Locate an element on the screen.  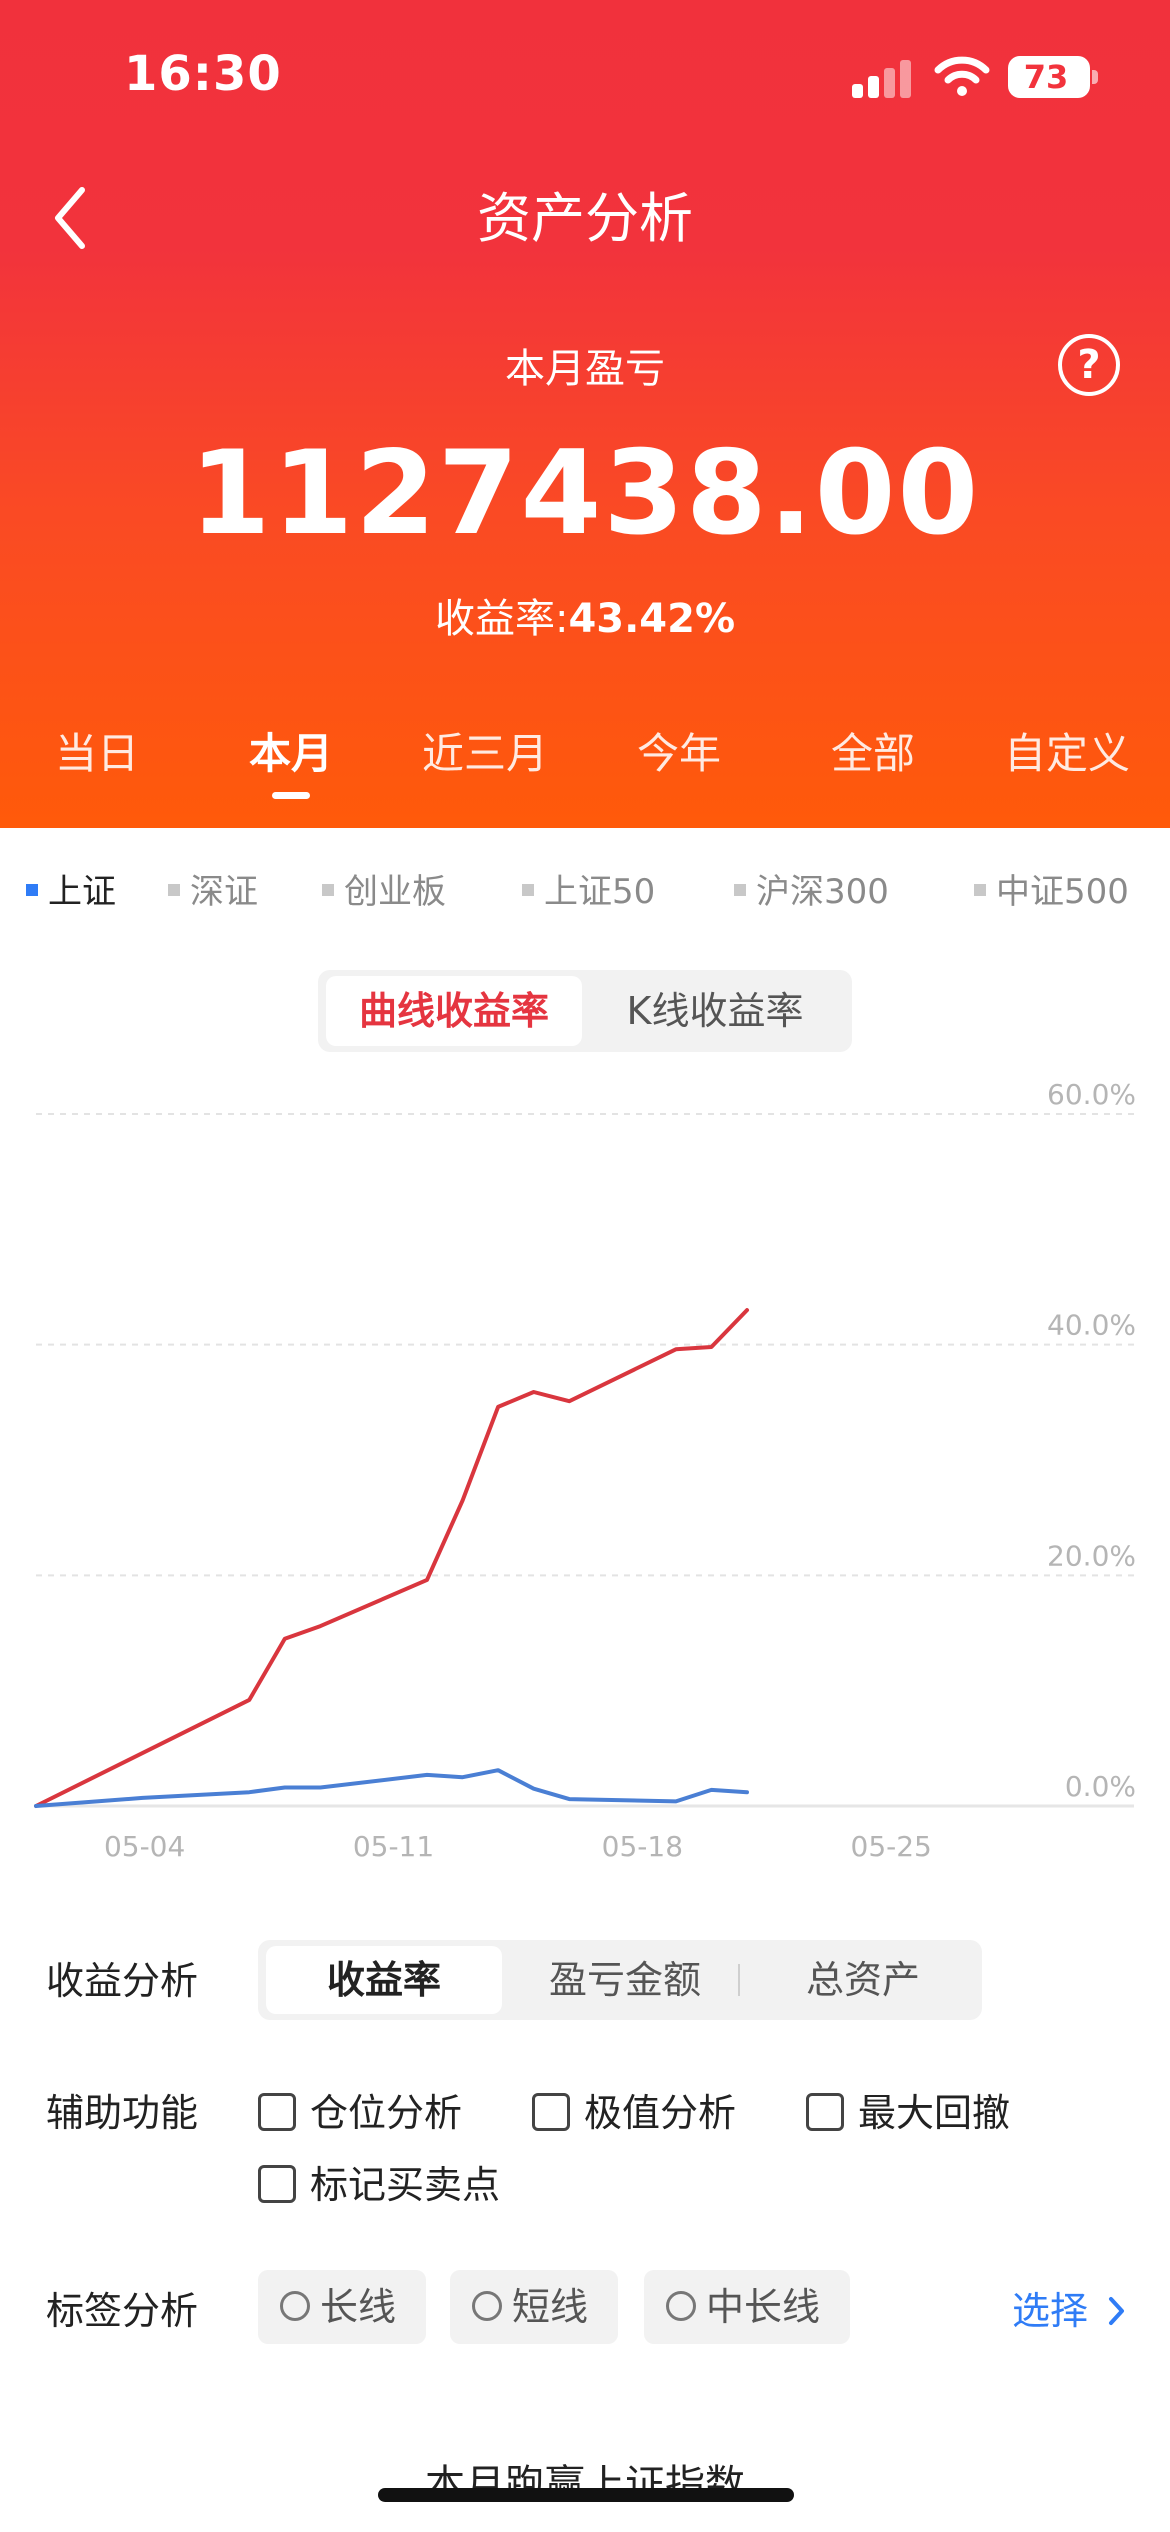
y-tick-label: 60.0% is located at coordinates (1091, 1094).